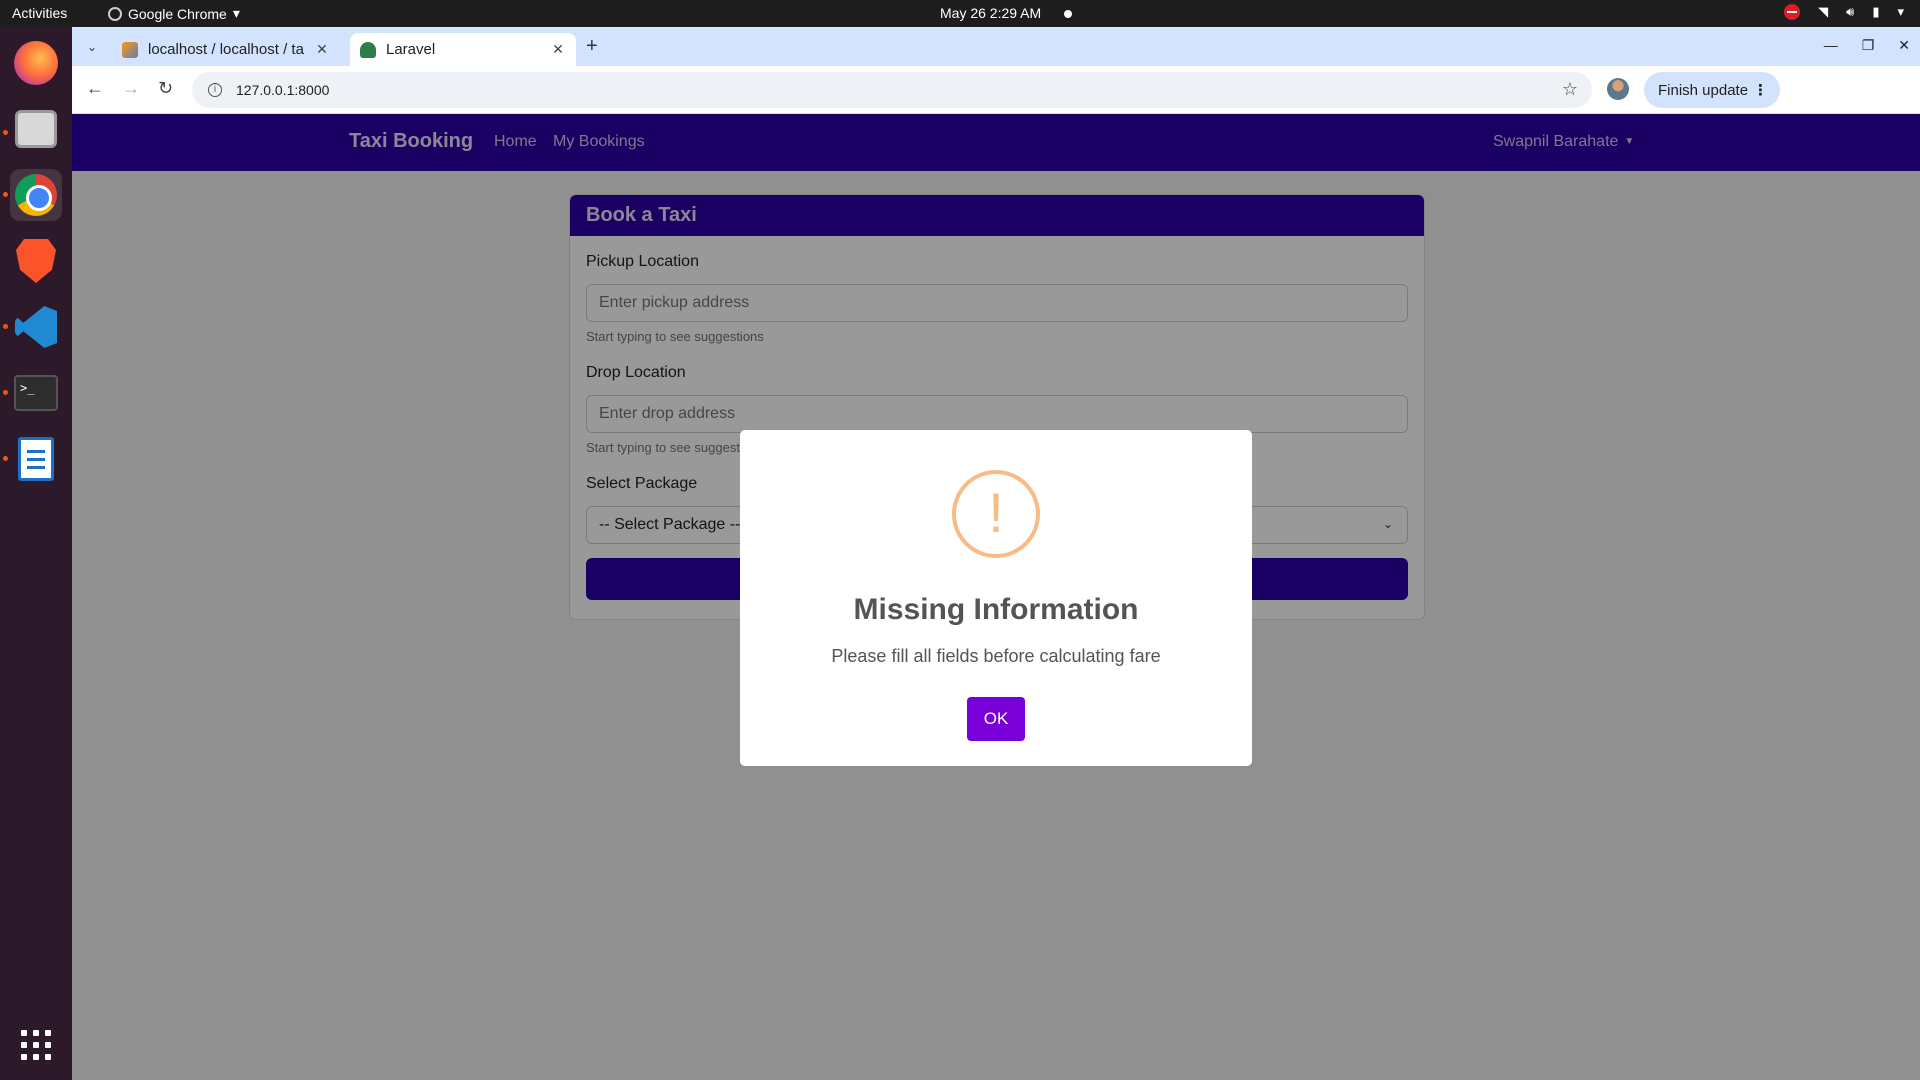 The image size is (1920, 1080). I want to click on dock-brave, so click(36, 261).